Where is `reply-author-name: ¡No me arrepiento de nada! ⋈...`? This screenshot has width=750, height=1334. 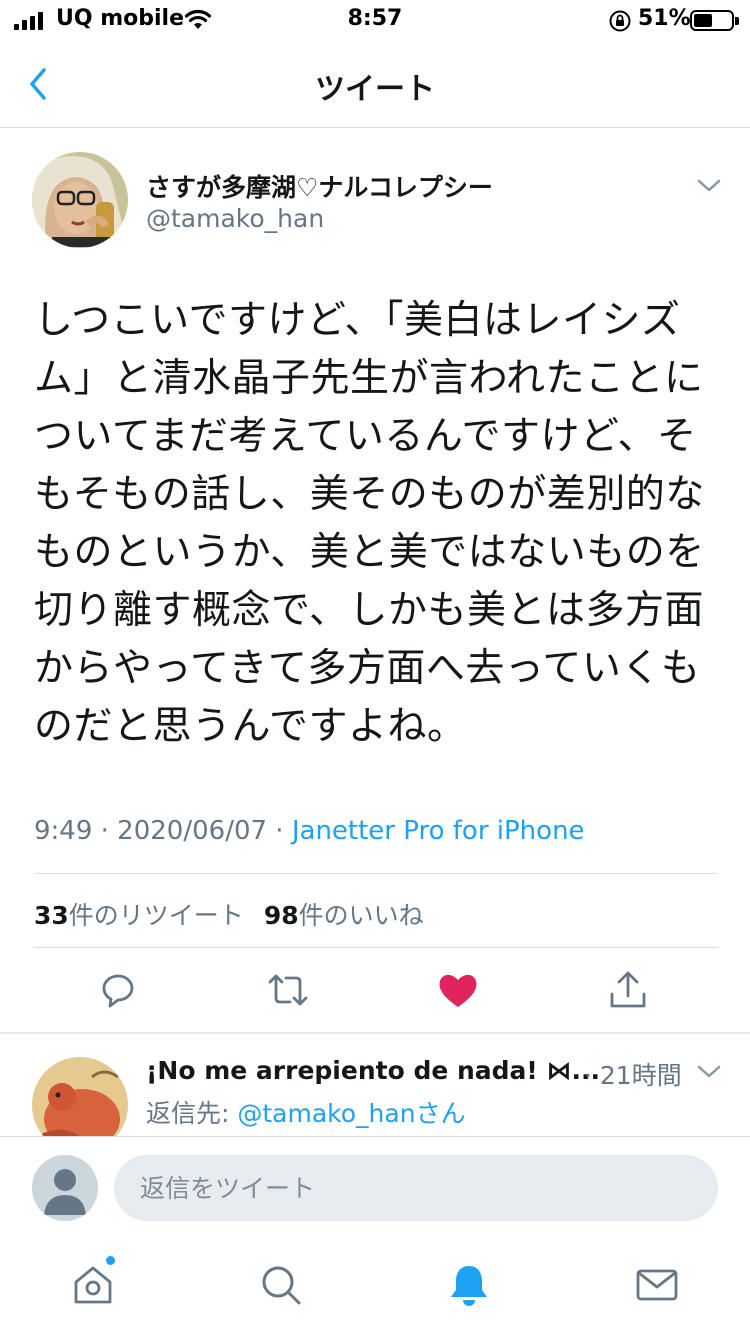 reply-author-name: ¡No me arrepiento de nada! ⋈... is located at coordinates (373, 1070).